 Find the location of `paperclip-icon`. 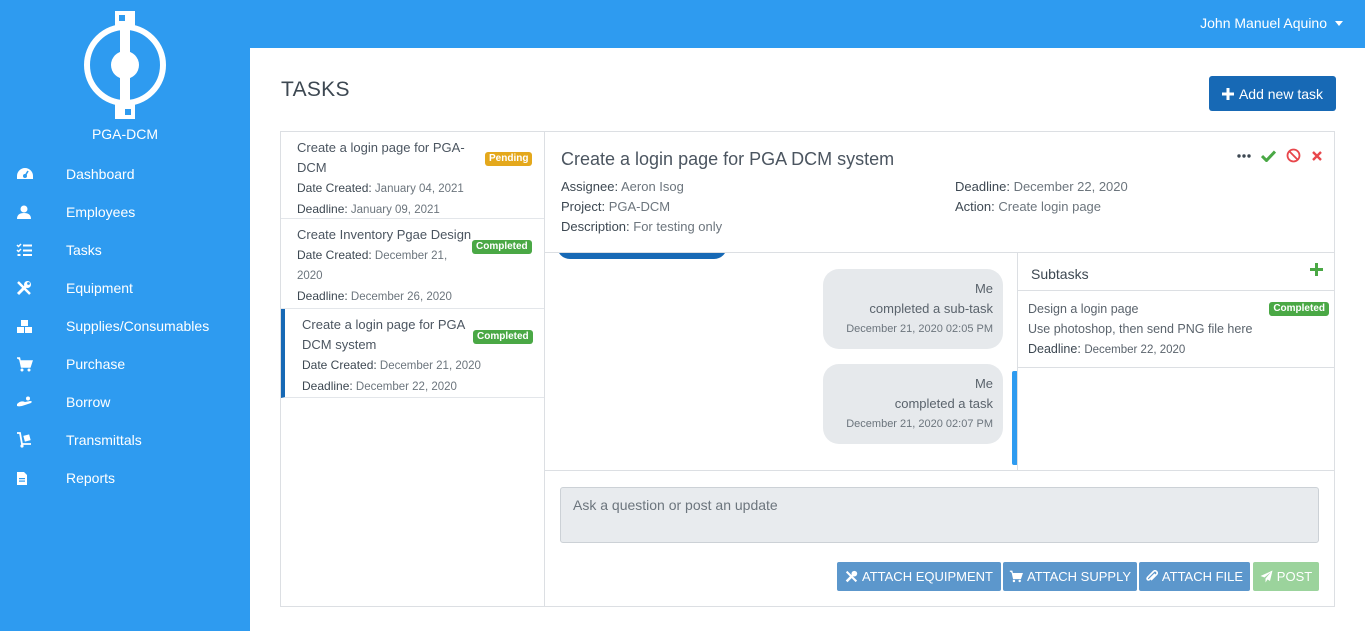

paperclip-icon is located at coordinates (1152, 575).